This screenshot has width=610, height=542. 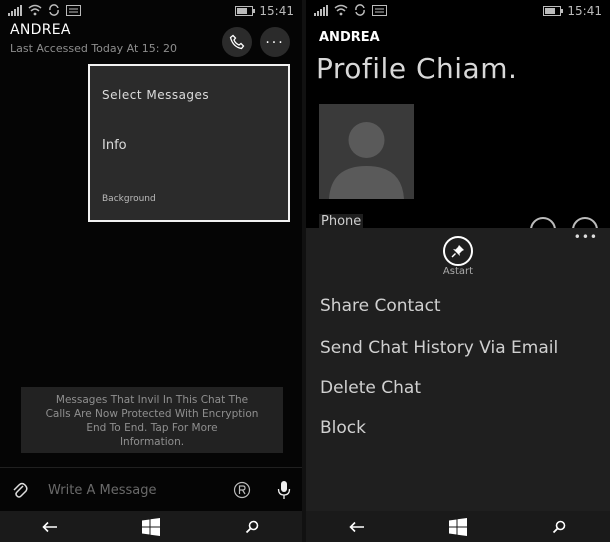 I want to click on send-chat-history-item: Send Chat History Via Email, so click(x=439, y=348).